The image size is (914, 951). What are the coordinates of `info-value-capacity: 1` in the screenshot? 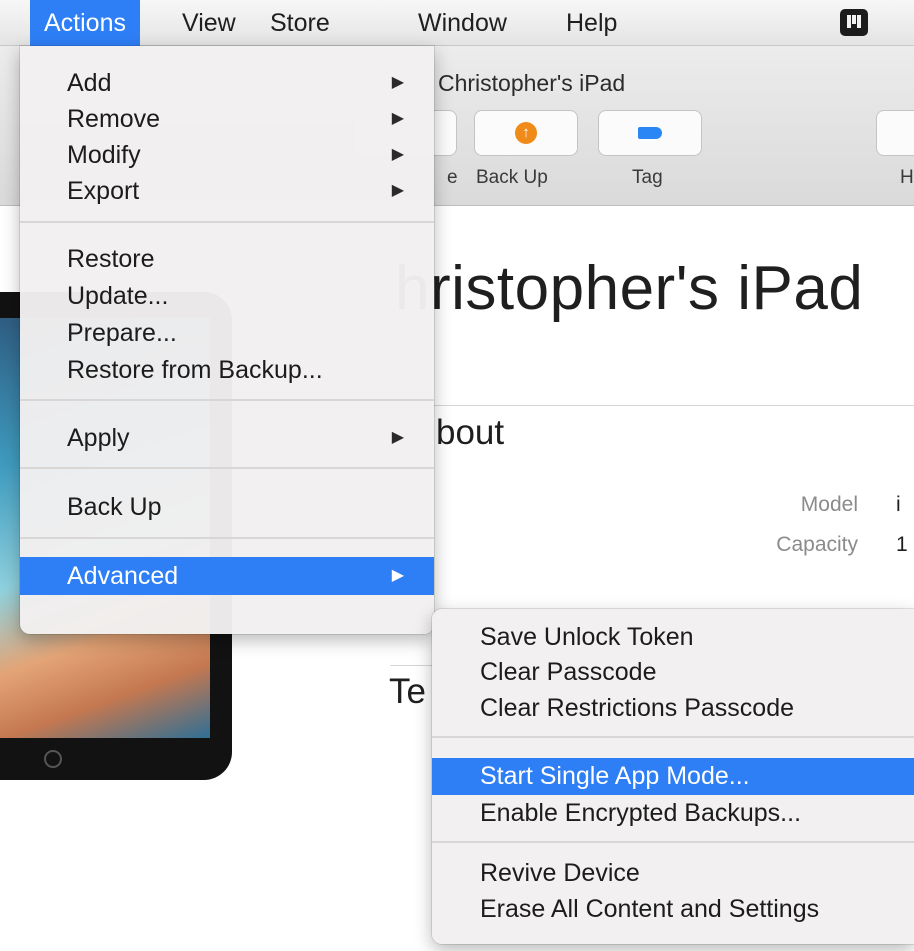 It's located at (902, 544).